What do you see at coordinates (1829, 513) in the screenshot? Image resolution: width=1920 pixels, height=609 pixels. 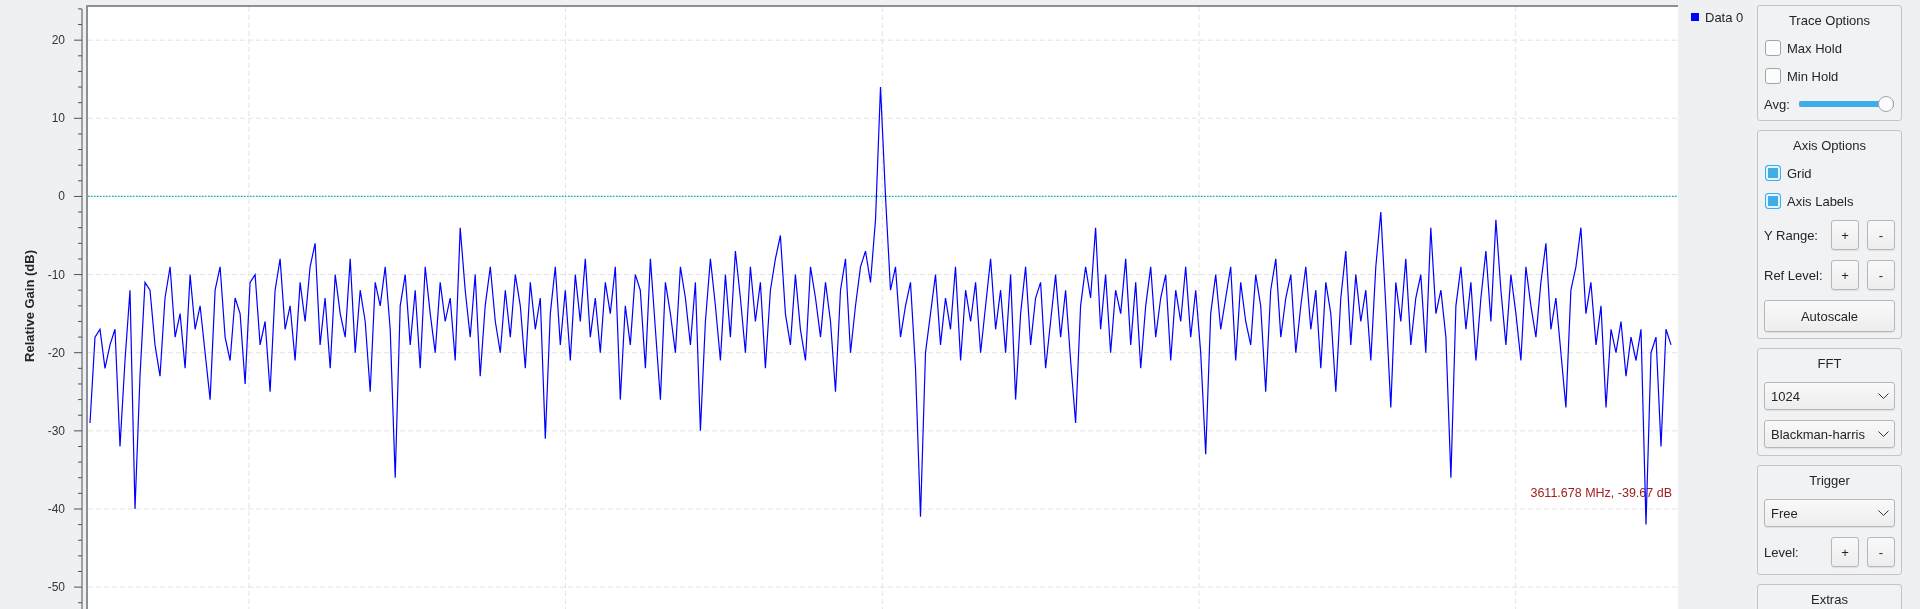 I see `dropdown: Free` at bounding box center [1829, 513].